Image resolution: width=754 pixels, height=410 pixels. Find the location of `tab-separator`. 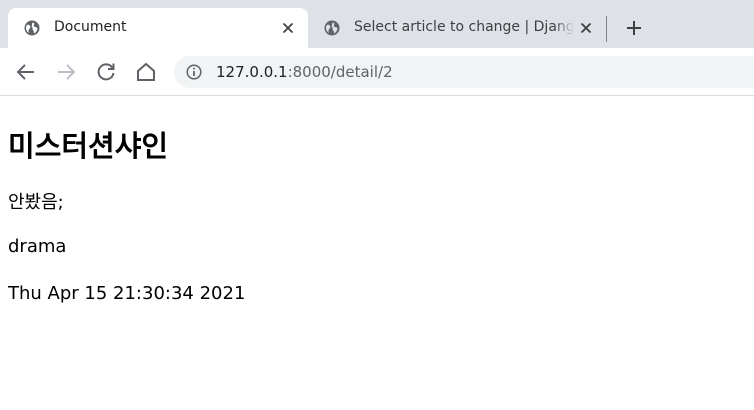

tab-separator is located at coordinates (606, 29).